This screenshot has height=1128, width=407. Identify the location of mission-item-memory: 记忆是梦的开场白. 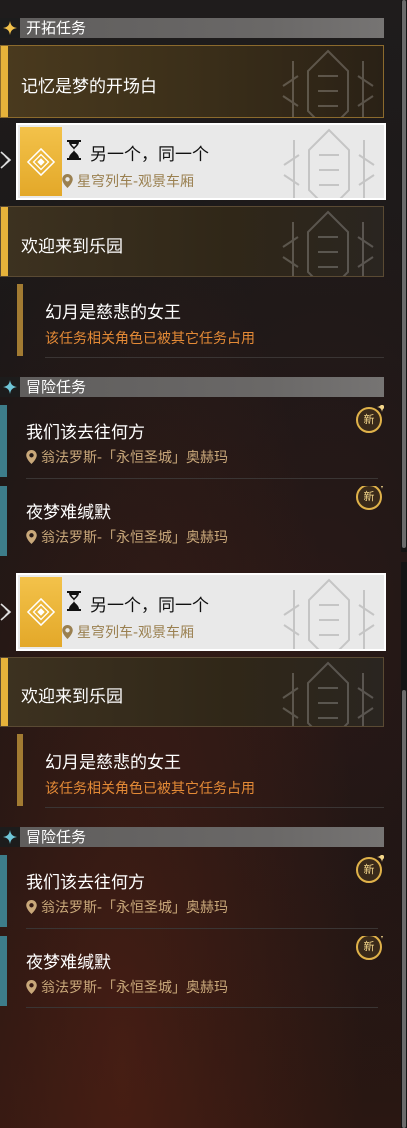
(192, 81).